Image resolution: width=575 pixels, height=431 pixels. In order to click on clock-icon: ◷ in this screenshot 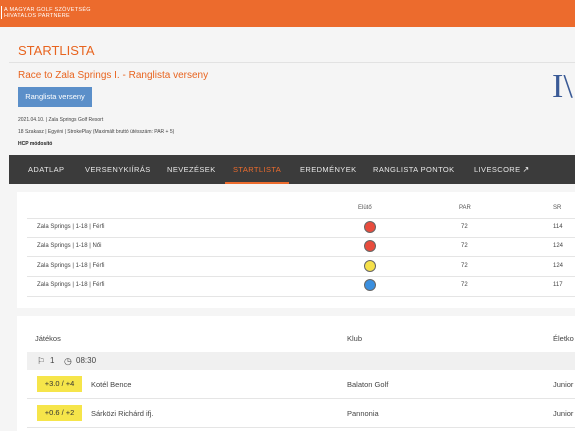, I will do `click(68, 361)`.